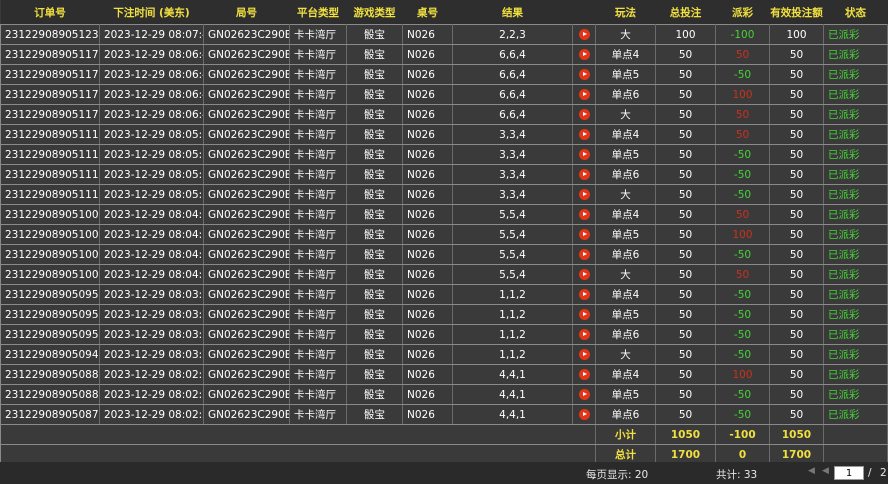 This screenshot has width=888, height=484. Describe the element at coordinates (742, 12) in the screenshot. I see `col-payout-header: 派彩` at that location.